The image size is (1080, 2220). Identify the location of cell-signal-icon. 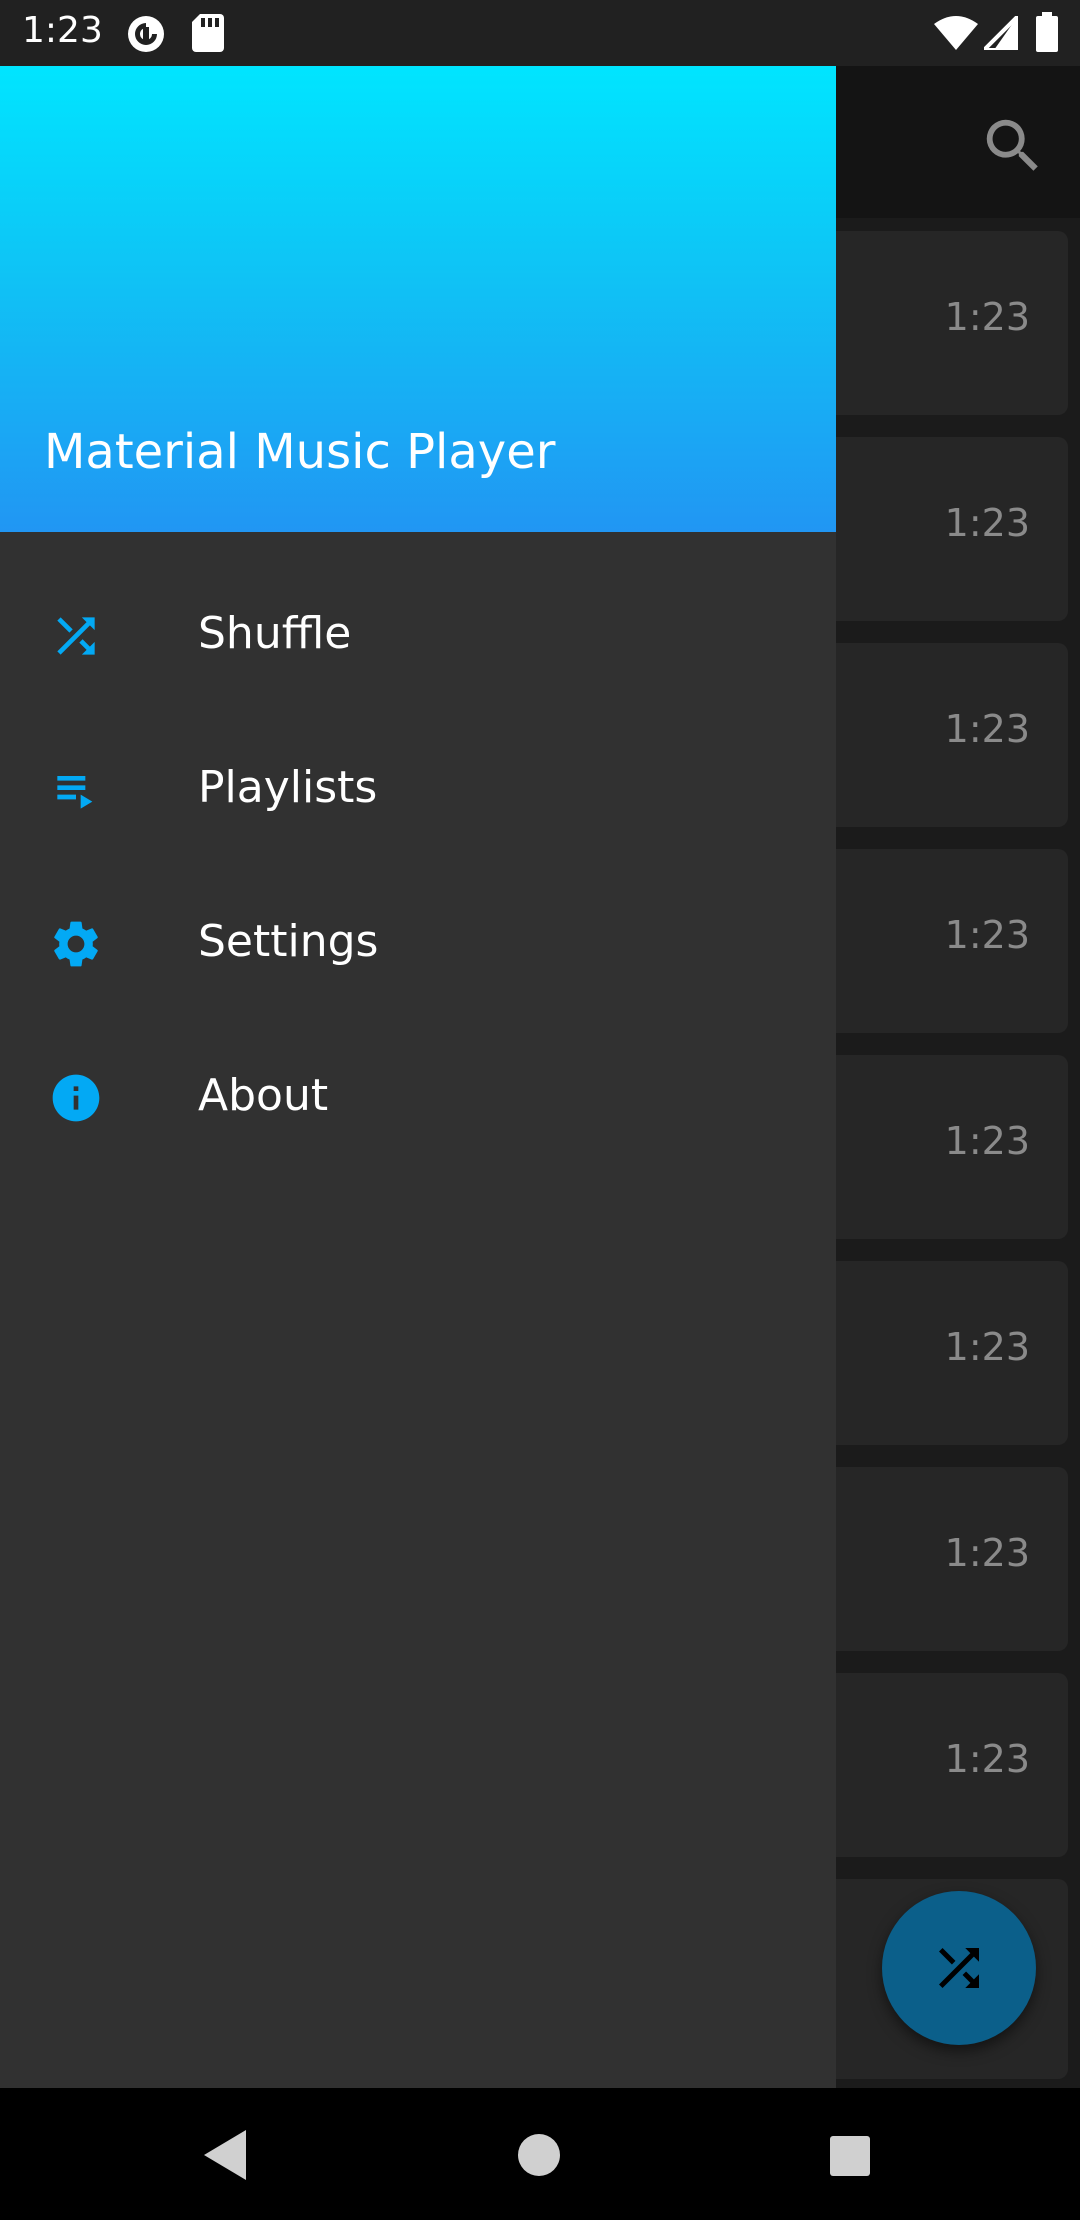
(999, 32).